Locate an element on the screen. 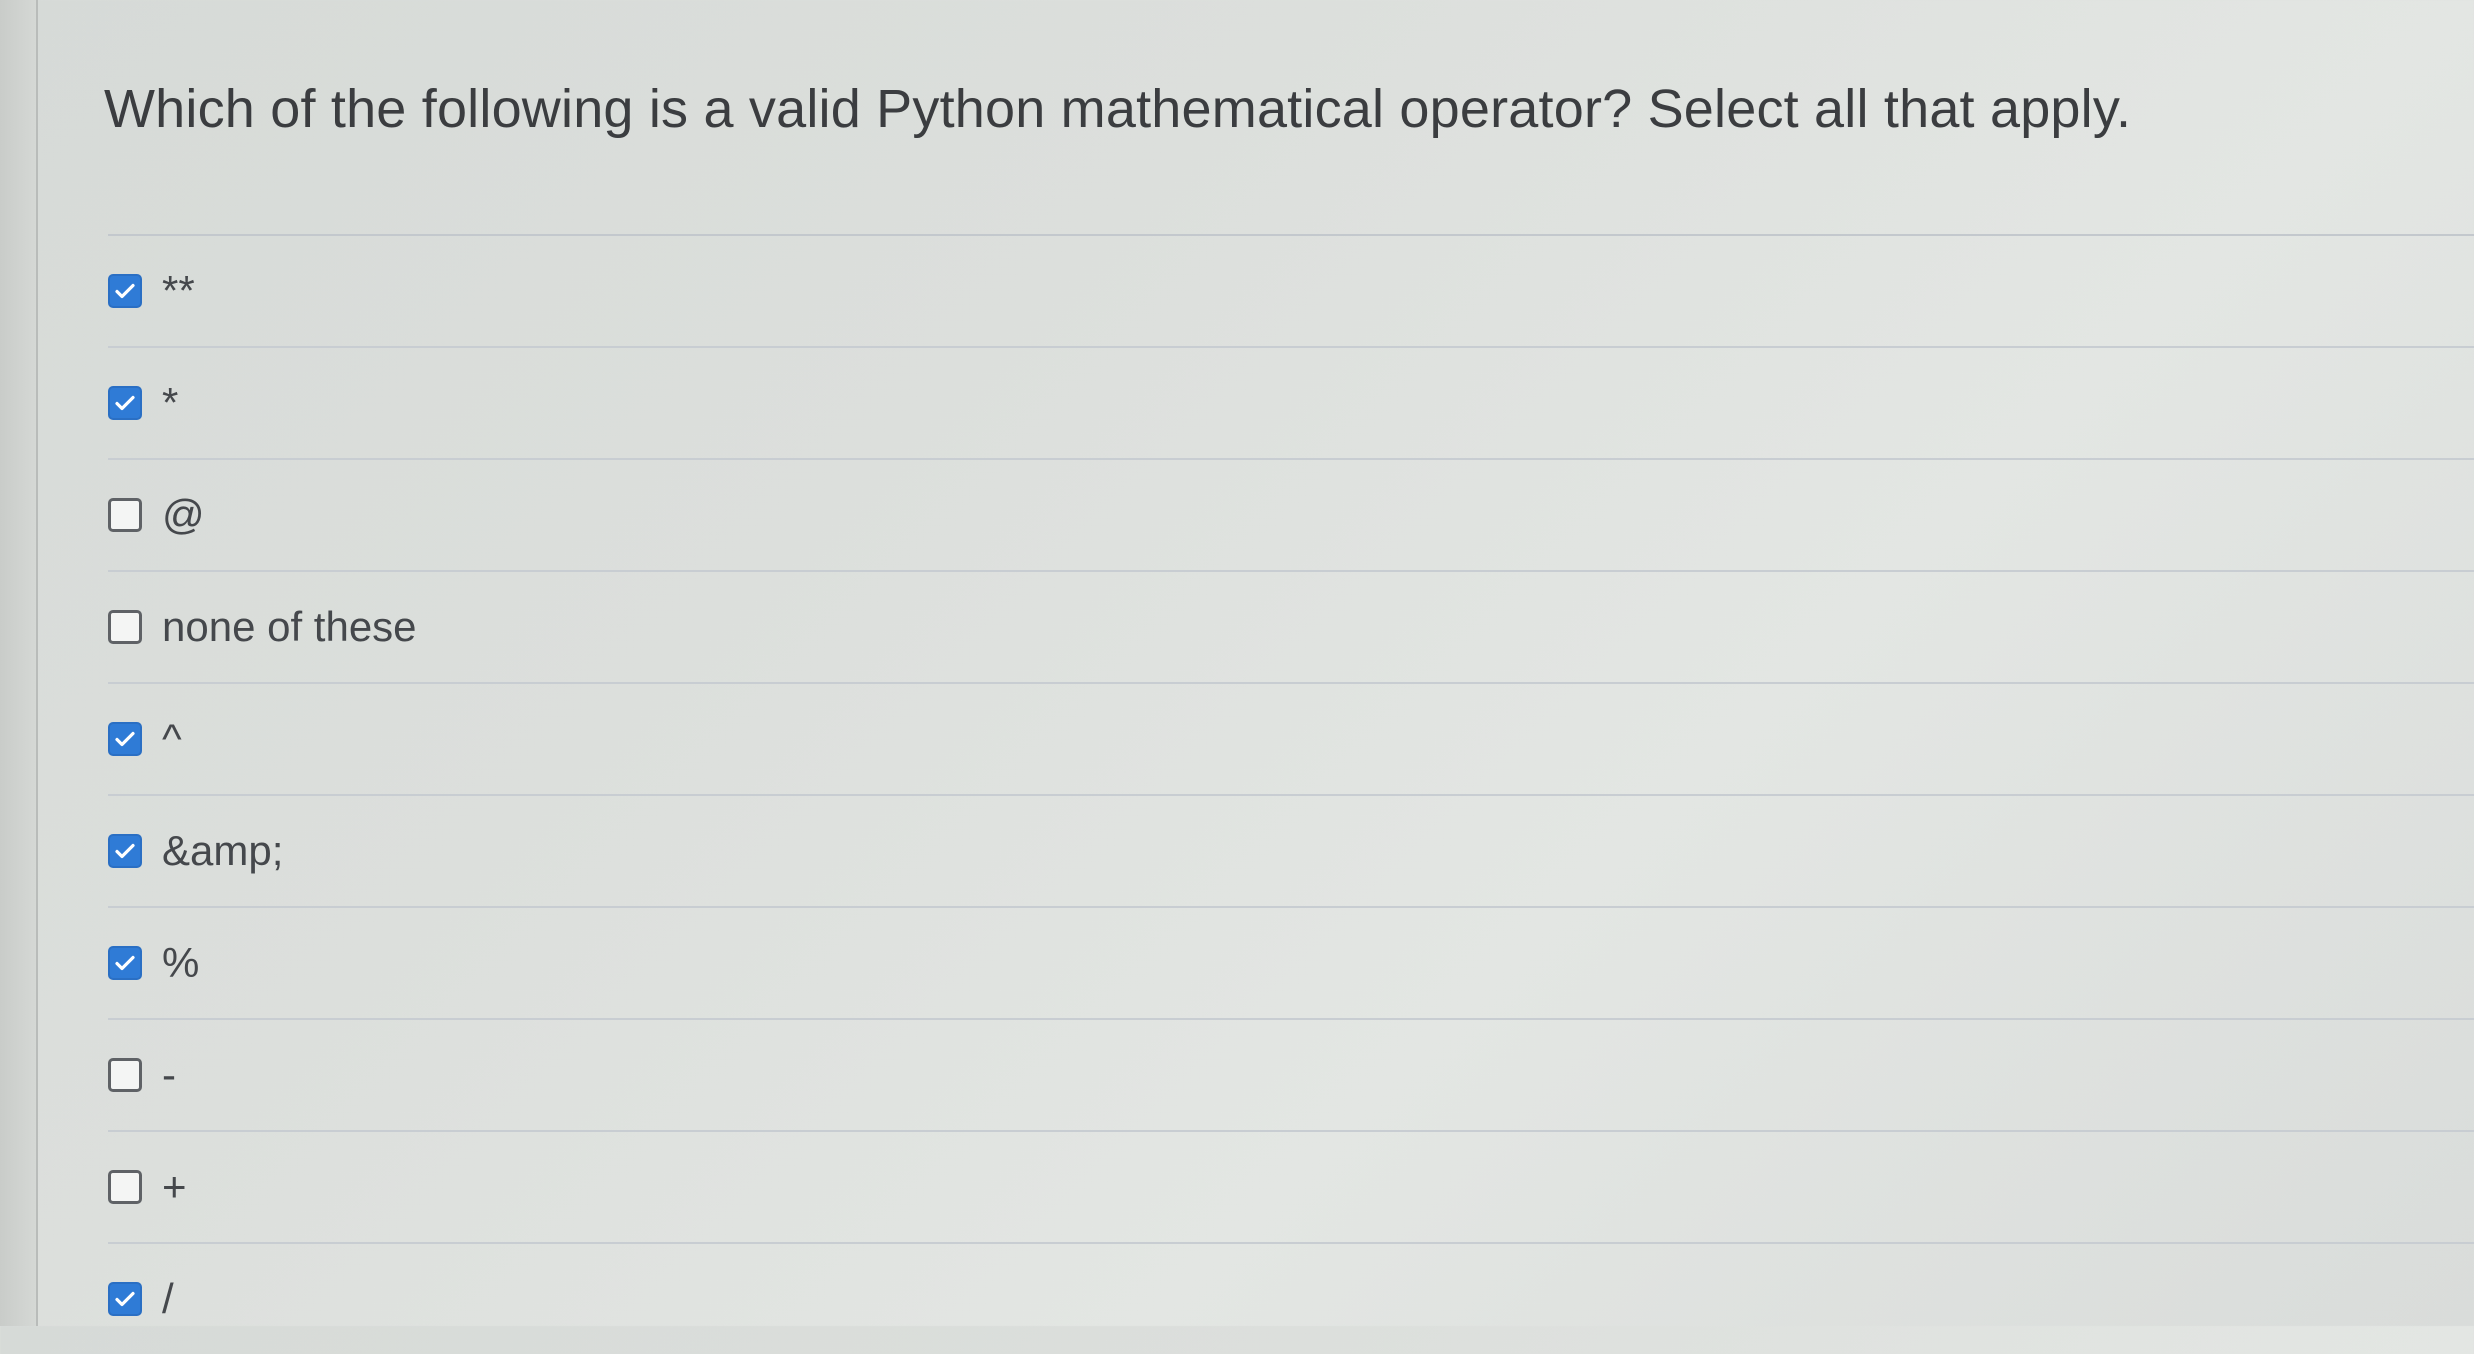 The width and height of the screenshot is (2474, 1354). option-row: none of these is located at coordinates (1291, 626).